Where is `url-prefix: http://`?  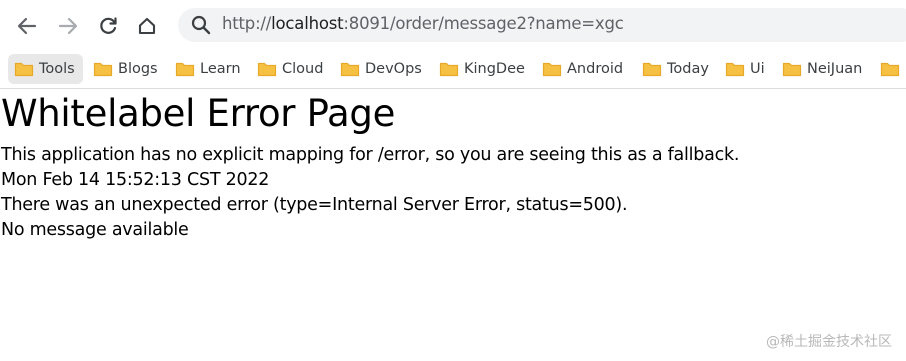 url-prefix: http:// is located at coordinates (247, 23).